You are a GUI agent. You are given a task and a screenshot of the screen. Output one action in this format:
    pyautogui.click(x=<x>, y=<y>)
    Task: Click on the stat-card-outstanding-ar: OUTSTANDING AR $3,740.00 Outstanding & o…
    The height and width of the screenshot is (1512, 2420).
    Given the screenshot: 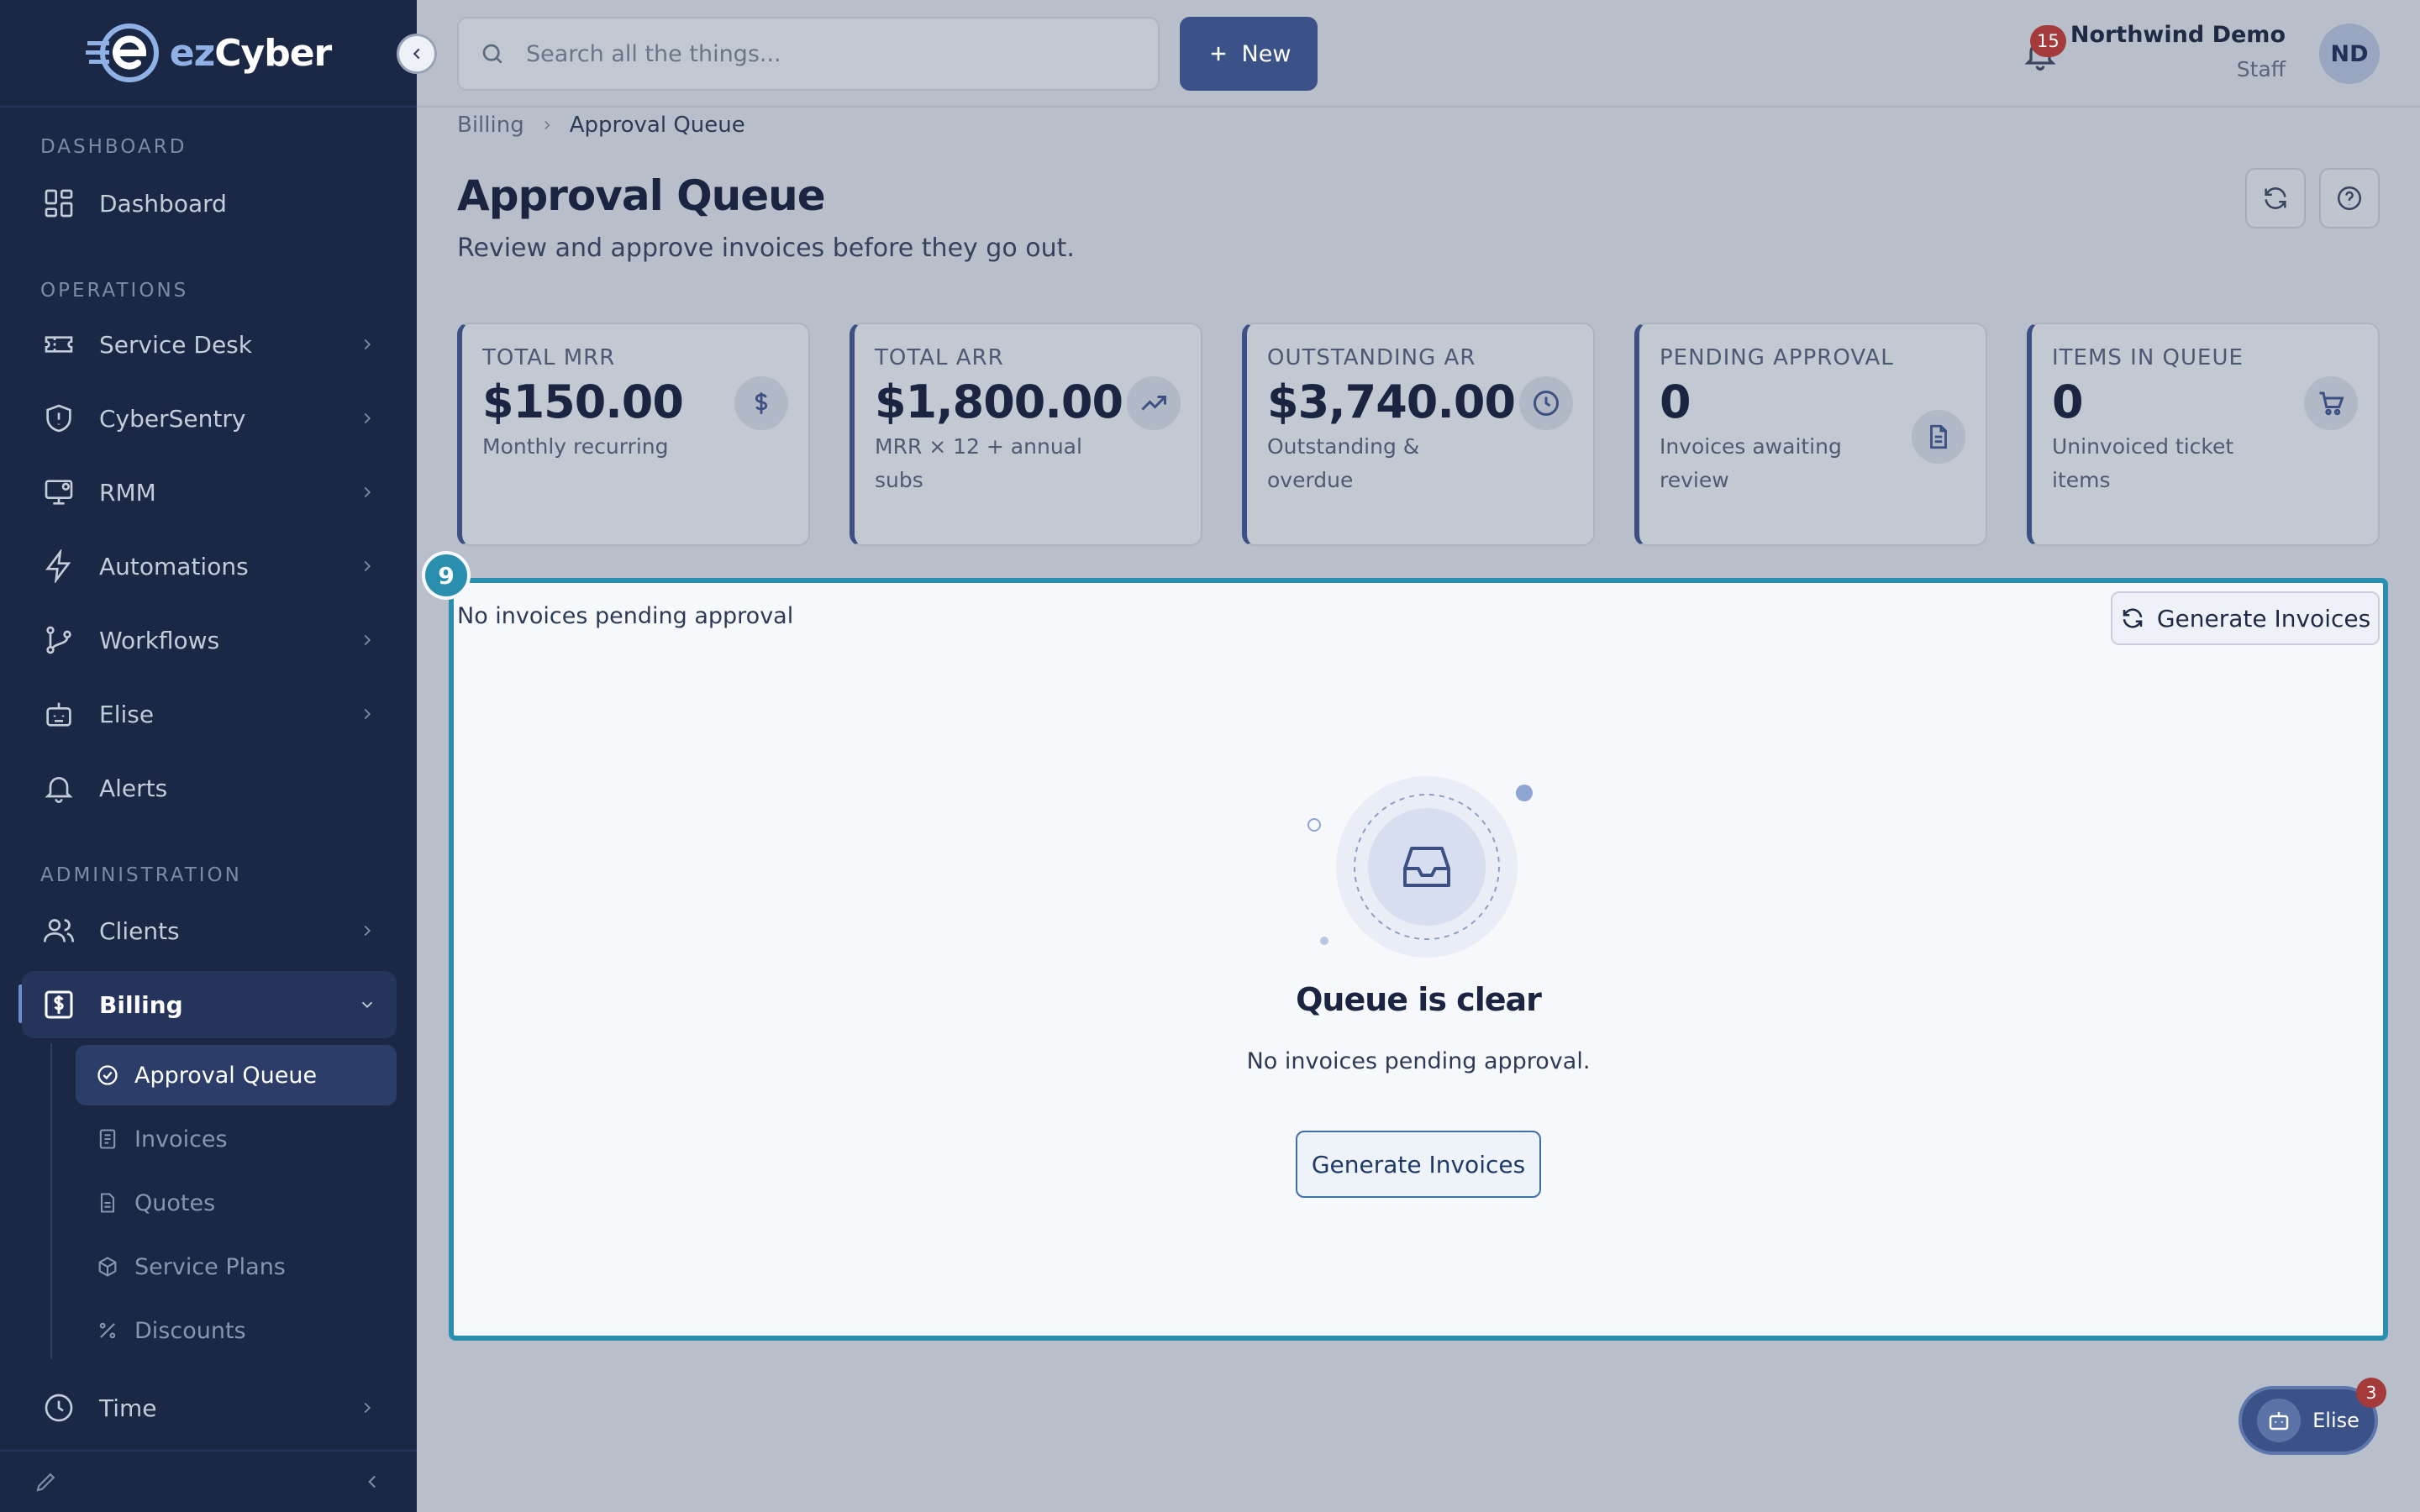 What is the action you would take?
    pyautogui.click(x=1418, y=434)
    